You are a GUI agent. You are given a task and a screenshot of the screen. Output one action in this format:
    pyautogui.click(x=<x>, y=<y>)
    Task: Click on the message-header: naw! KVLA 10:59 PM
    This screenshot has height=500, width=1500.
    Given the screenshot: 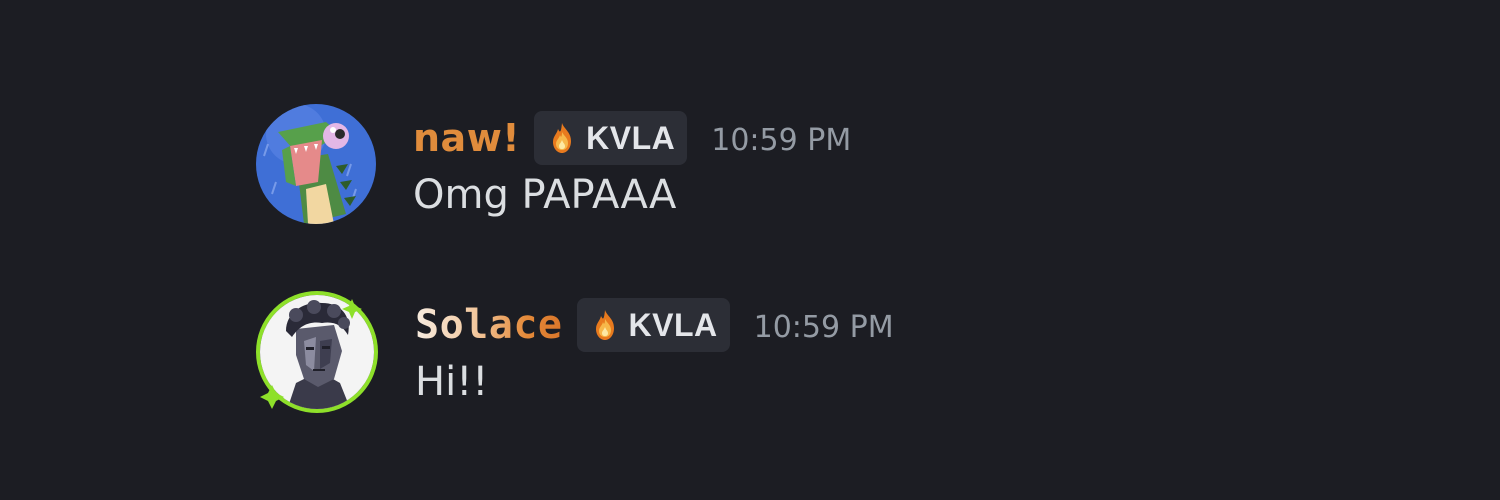 What is the action you would take?
    pyautogui.click(x=632, y=138)
    